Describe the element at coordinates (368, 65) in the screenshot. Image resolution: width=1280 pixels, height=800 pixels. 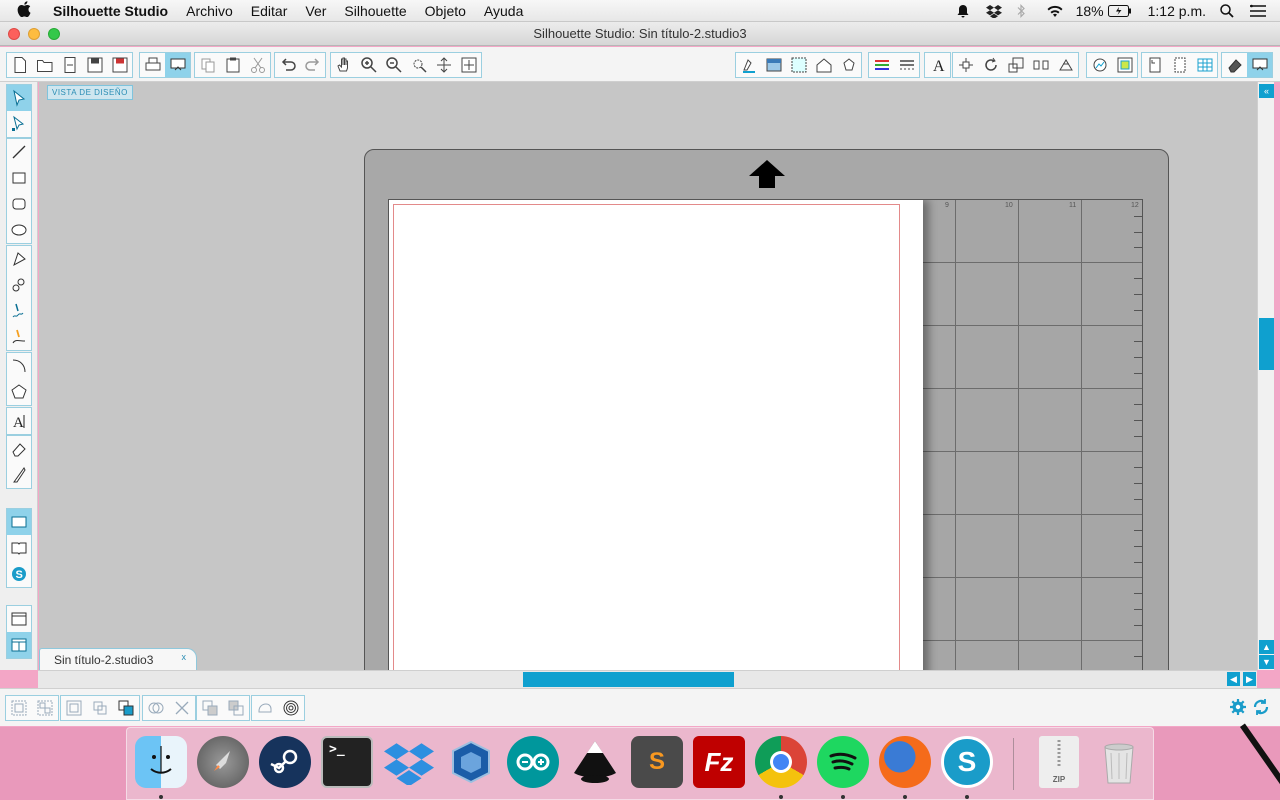
I see `zoom-in-icon` at that location.